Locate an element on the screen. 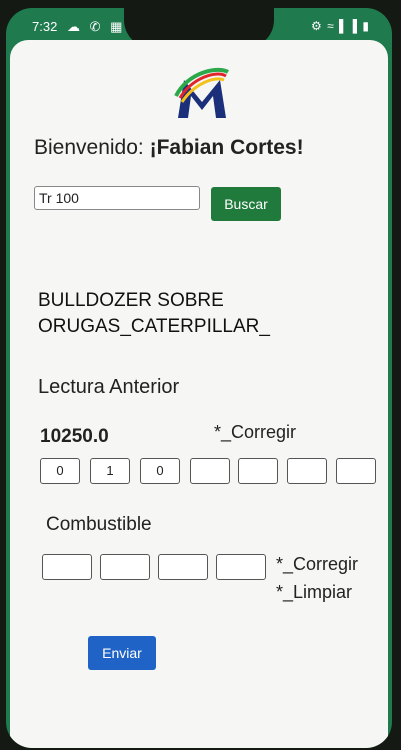 This screenshot has height=750, width=401. welcome-heading: Bienvenido: ¡Fabian Cortes! is located at coordinates (169, 148).